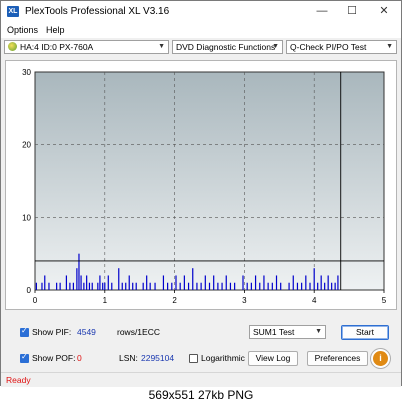 This screenshot has width=402, height=404. I want to click on menu-help: Help, so click(55, 30).